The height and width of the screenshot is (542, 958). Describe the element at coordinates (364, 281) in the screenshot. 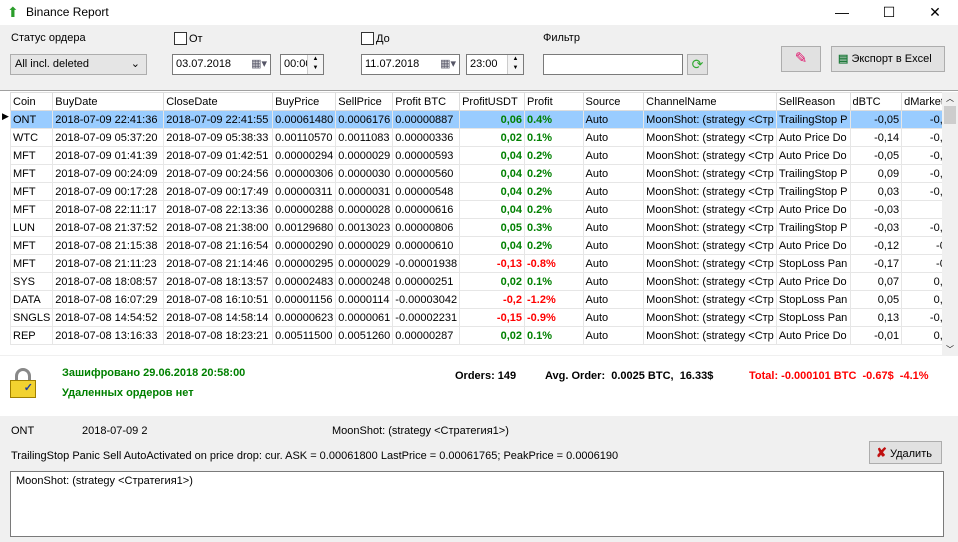

I see `cell-sellprice: 0.0000248` at that location.